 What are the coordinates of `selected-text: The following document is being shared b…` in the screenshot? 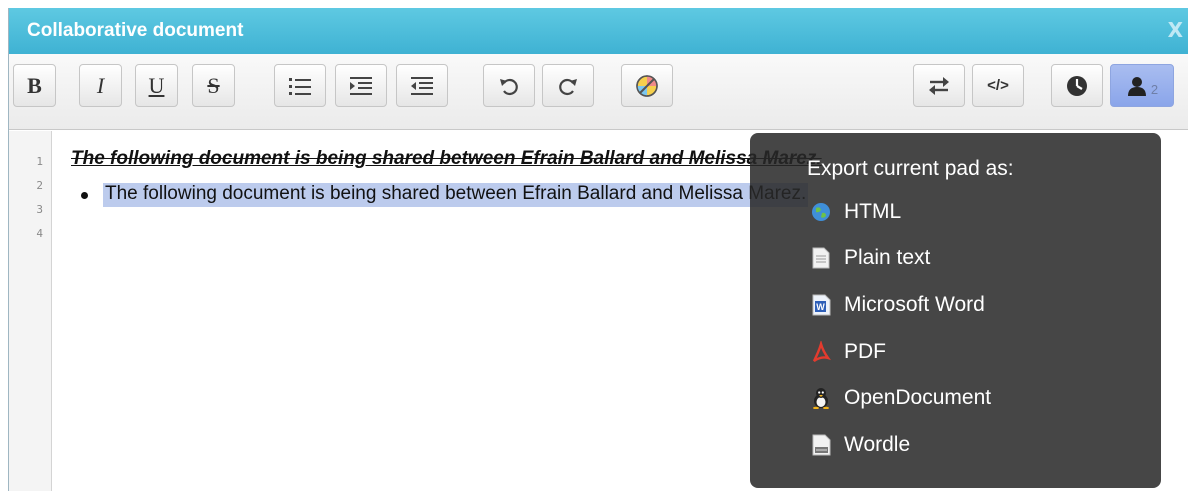 It's located at (456, 195).